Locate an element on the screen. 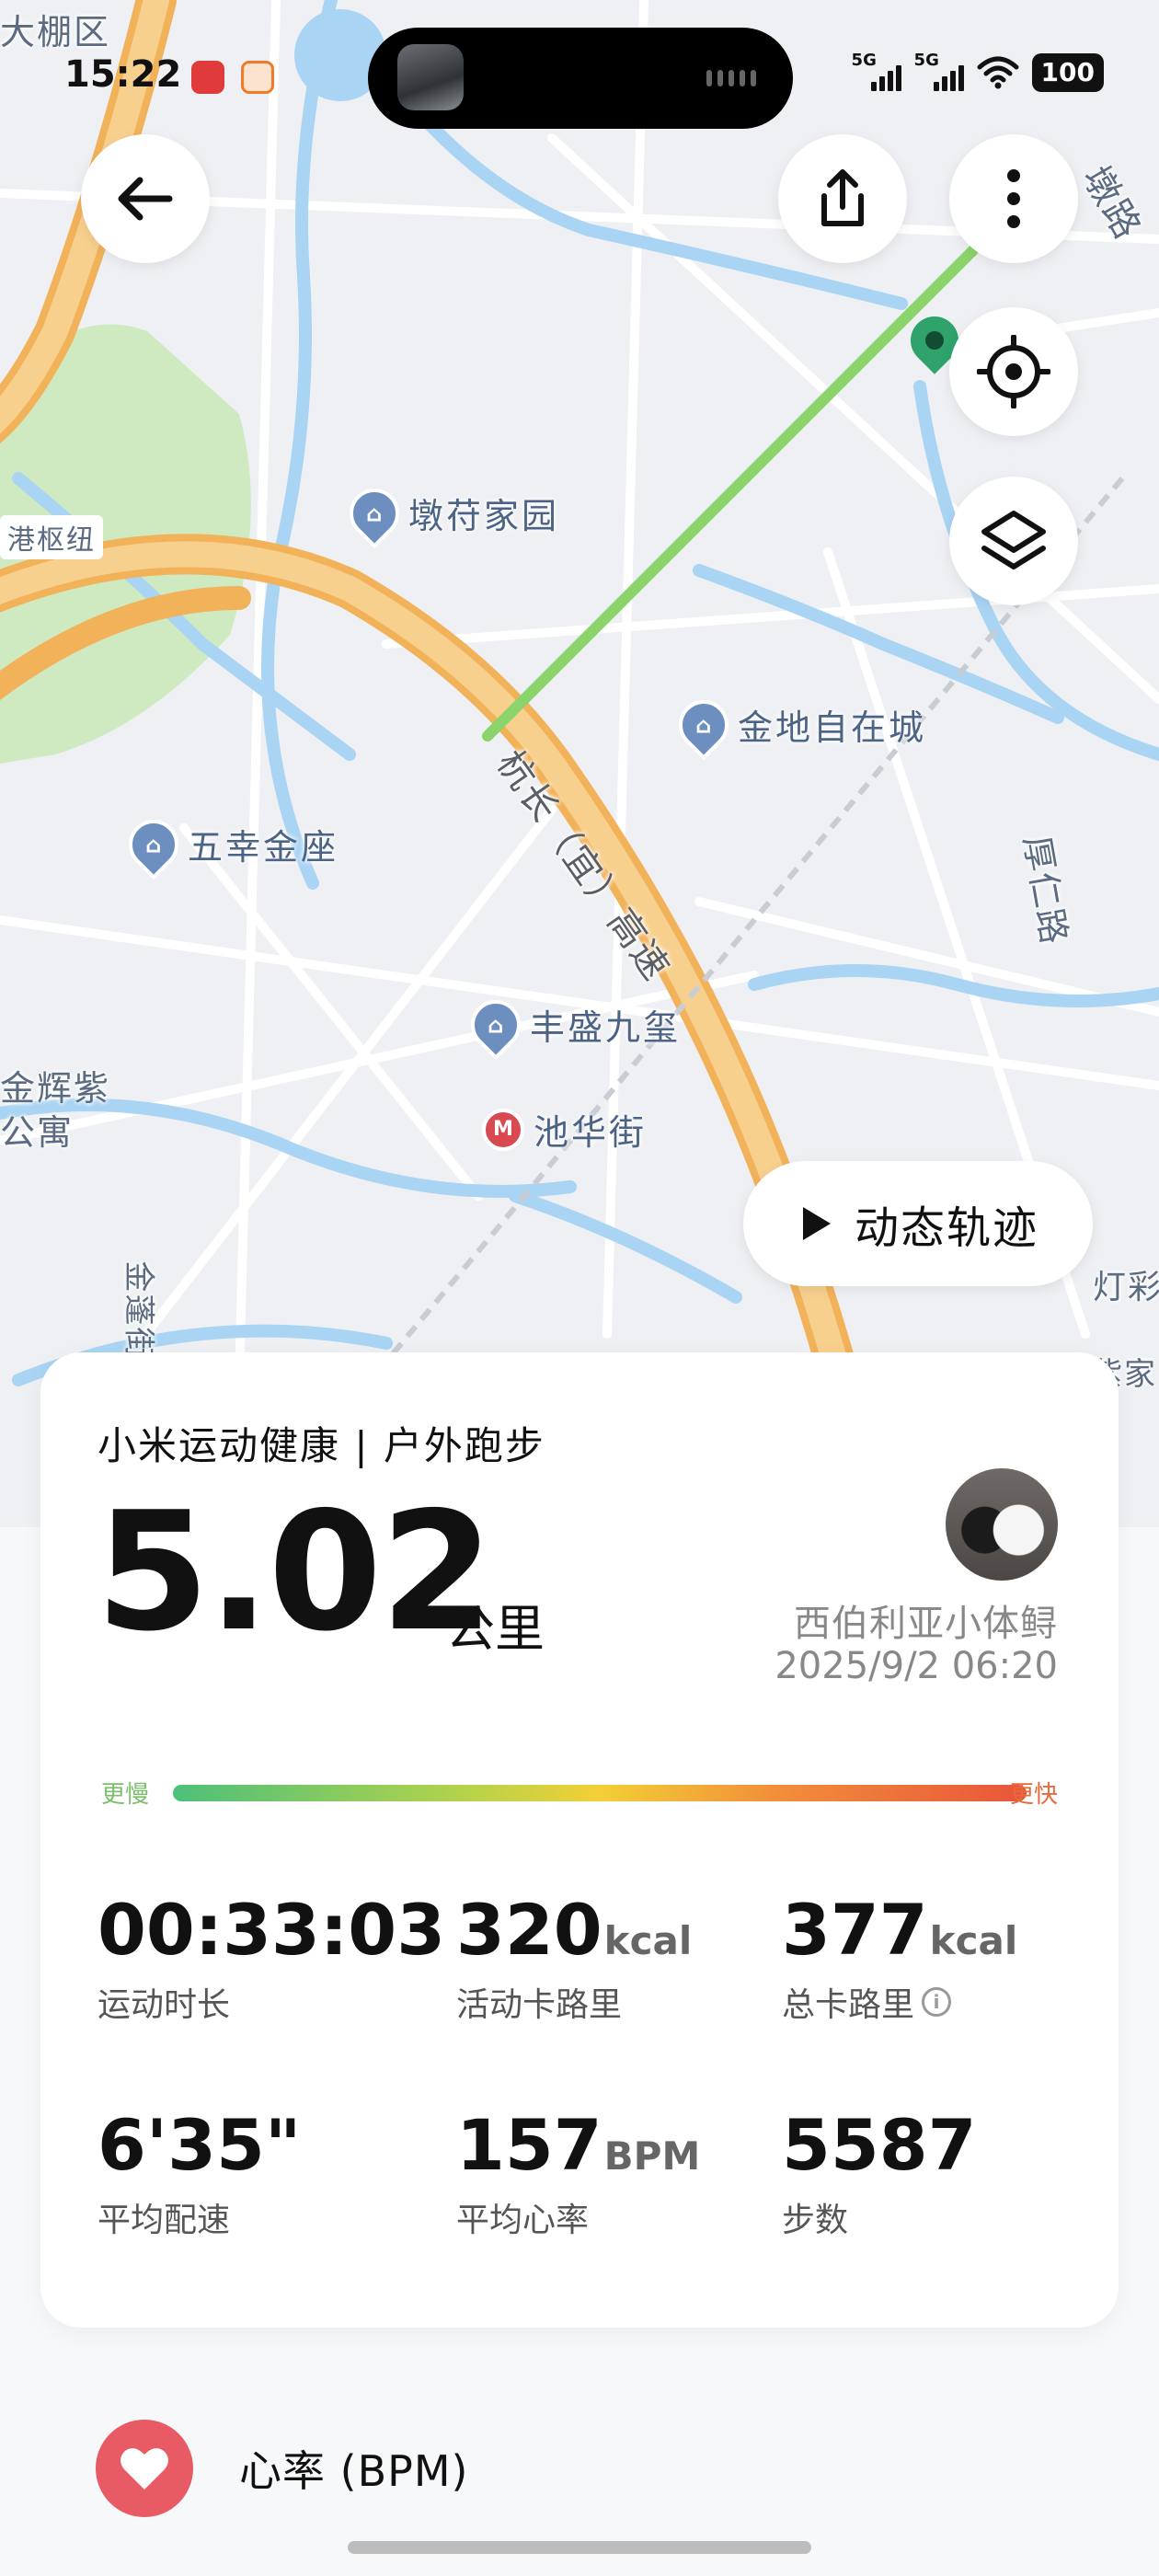 This screenshot has height=2576, width=1159. status-indicators: 5G 5G 100 is located at coordinates (978, 71).